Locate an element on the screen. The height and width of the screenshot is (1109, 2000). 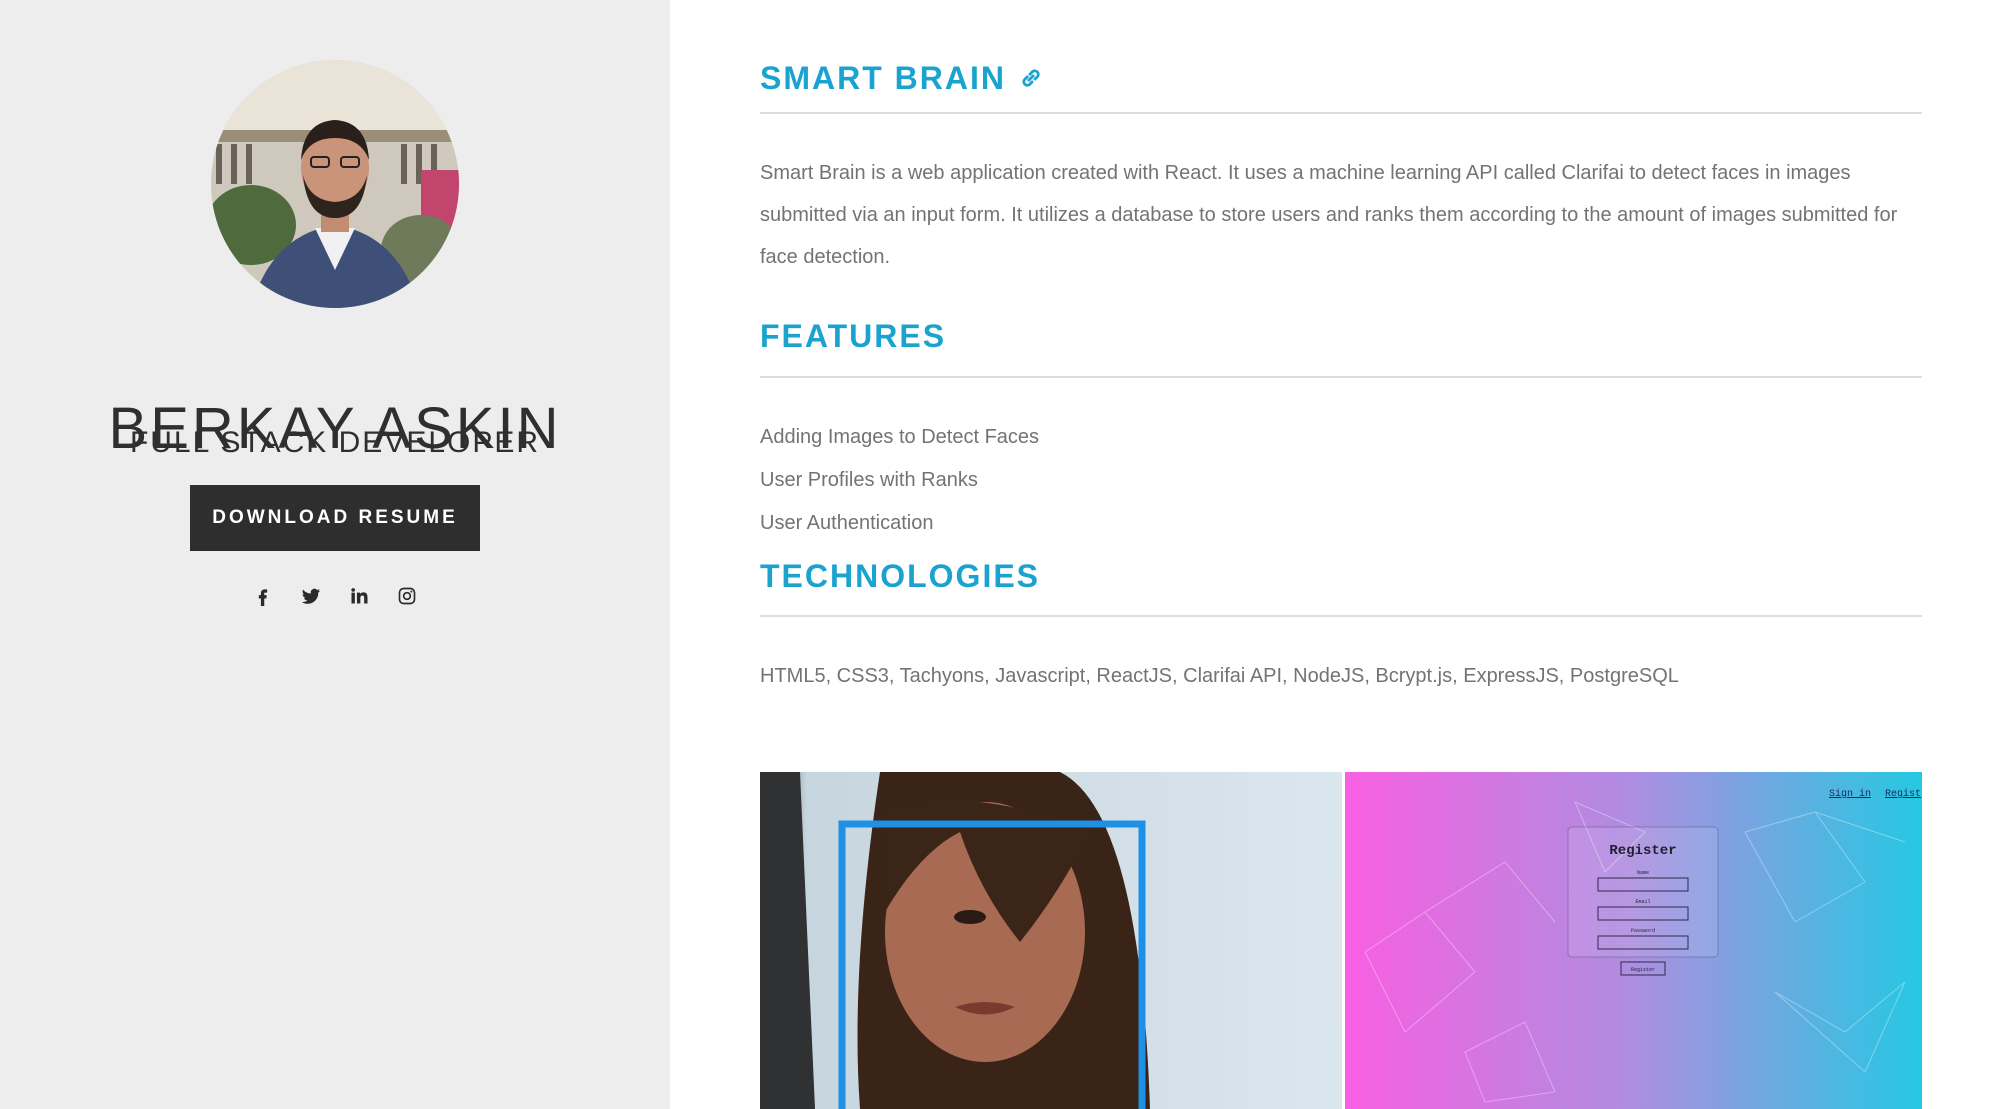
profile-role: FULL STACK DEVELOPER is located at coordinates (335, 442).